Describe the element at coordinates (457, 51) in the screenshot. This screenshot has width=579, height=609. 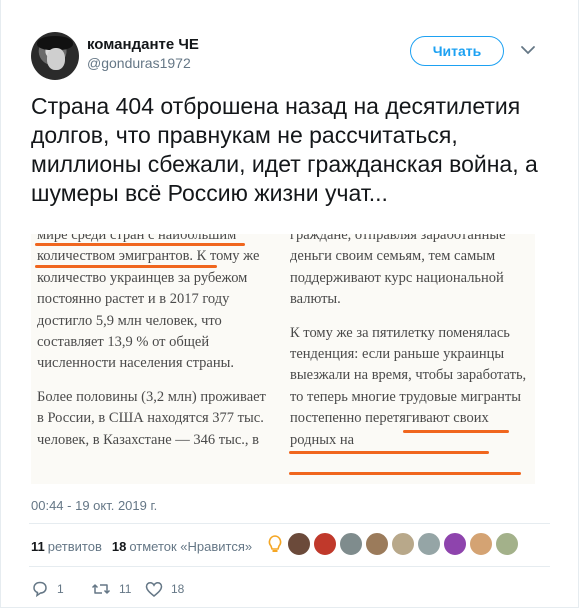
I see `follow-button: Читать` at that location.